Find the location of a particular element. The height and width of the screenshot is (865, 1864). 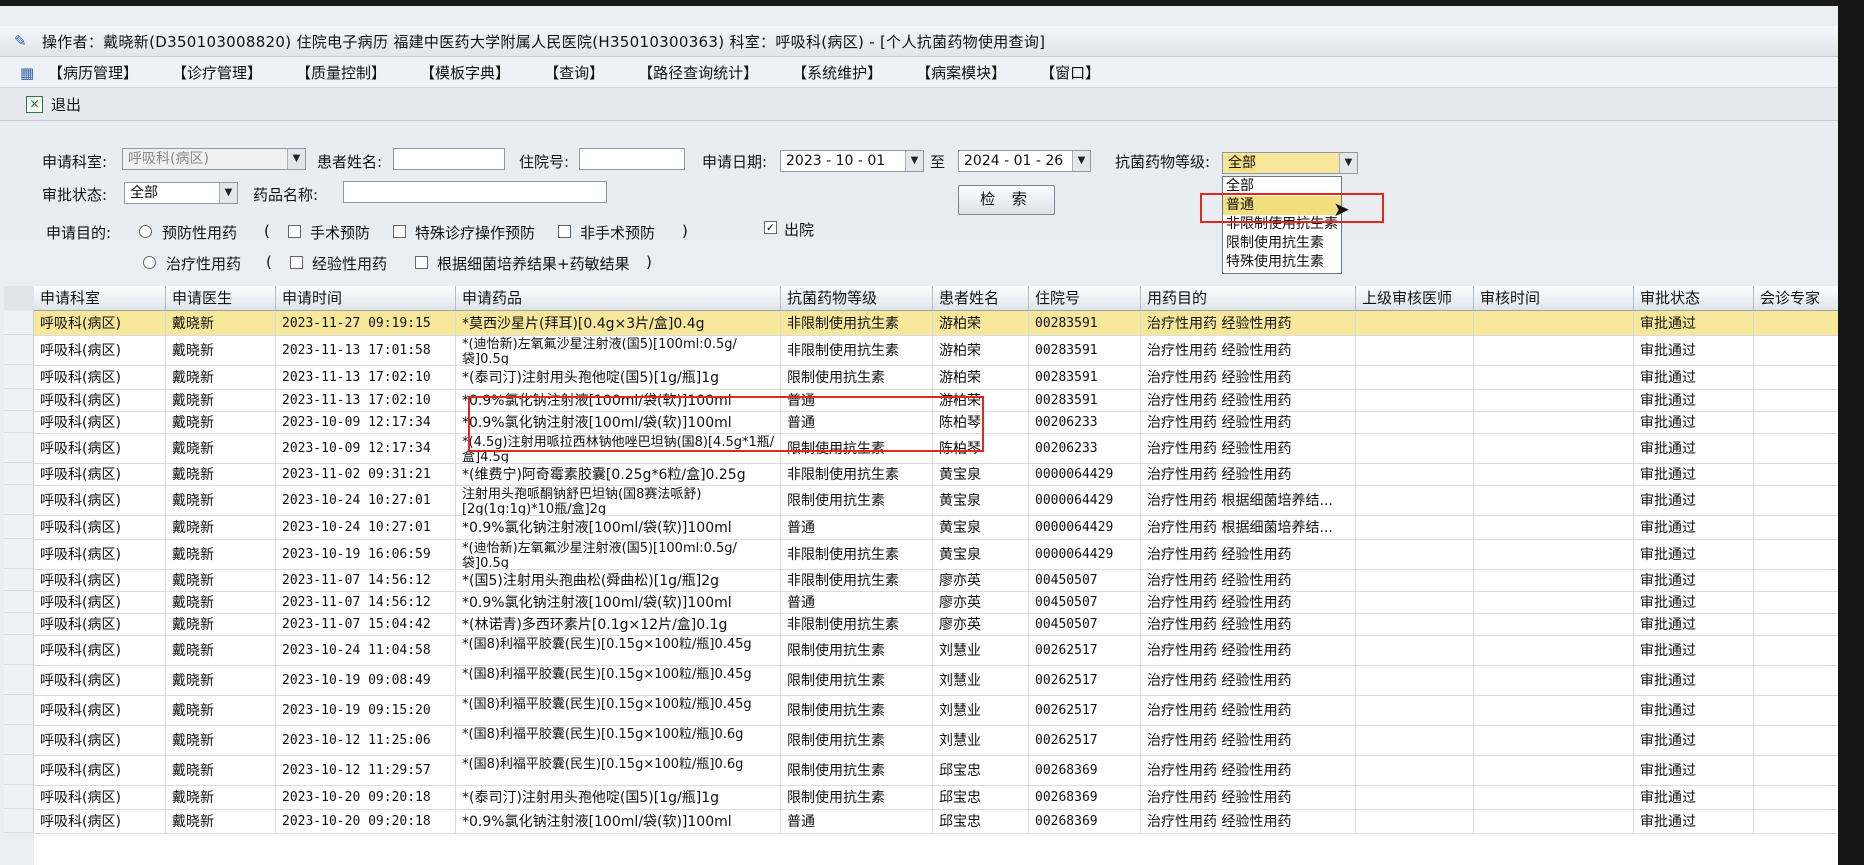

culture-label: 根据细菌培养结果+药敏结果 is located at coordinates (533, 264).